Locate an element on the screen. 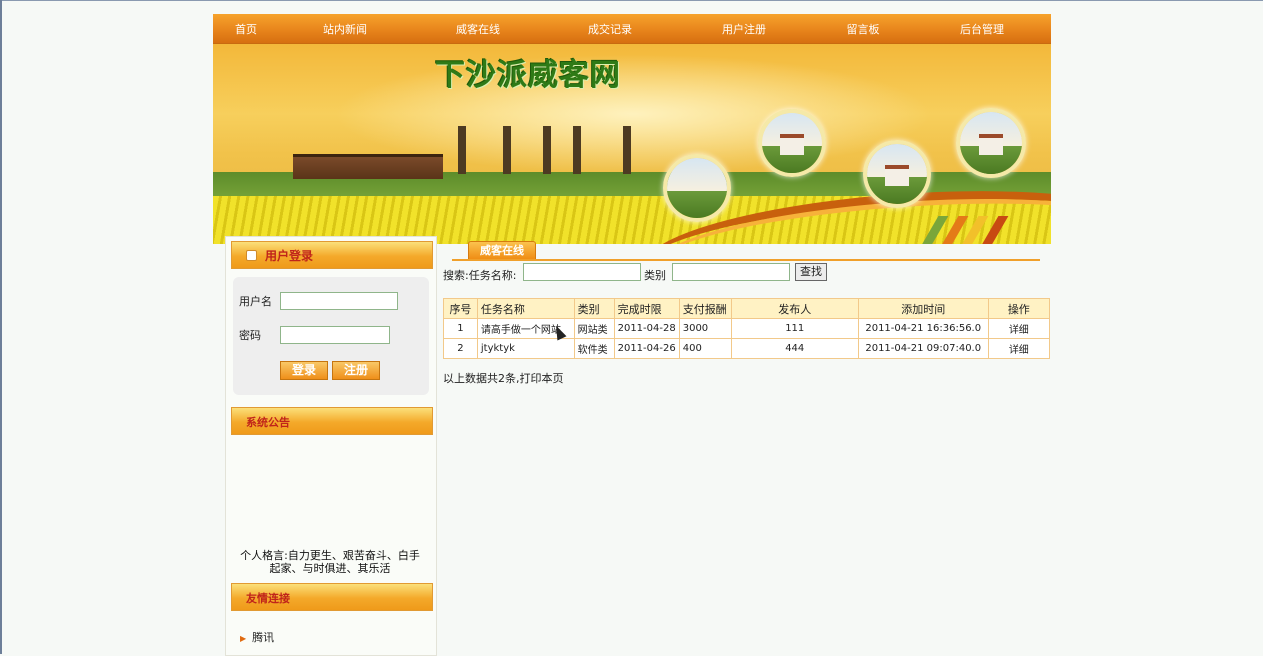 The width and height of the screenshot is (1263, 656). category-input is located at coordinates (731, 272).